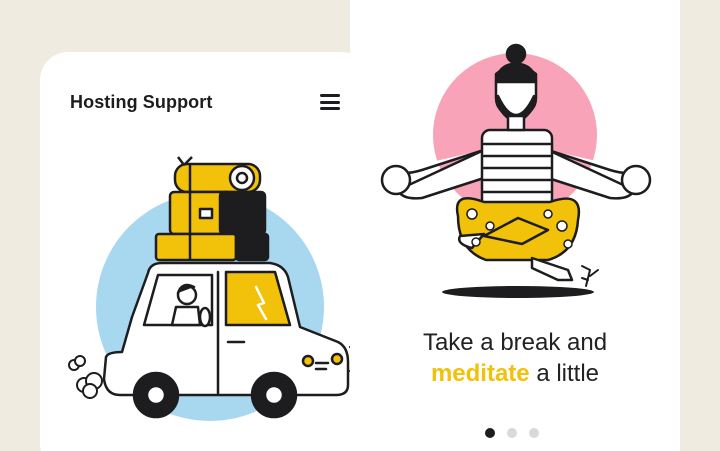  I want to click on pagination-dots, so click(512, 433).